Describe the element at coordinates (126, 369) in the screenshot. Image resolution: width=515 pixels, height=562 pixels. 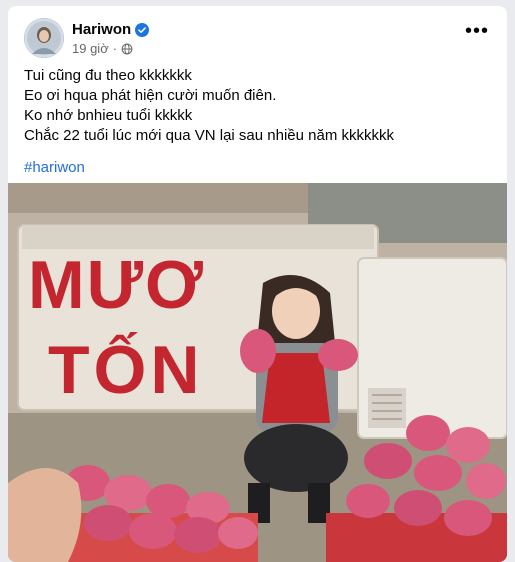
I see `sign-text-line2: TỐN` at that location.